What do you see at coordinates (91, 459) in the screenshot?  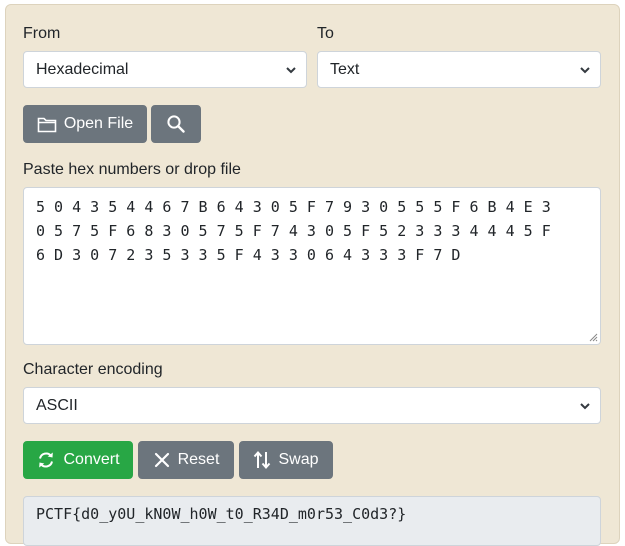 I see `convert-label: Convert` at bounding box center [91, 459].